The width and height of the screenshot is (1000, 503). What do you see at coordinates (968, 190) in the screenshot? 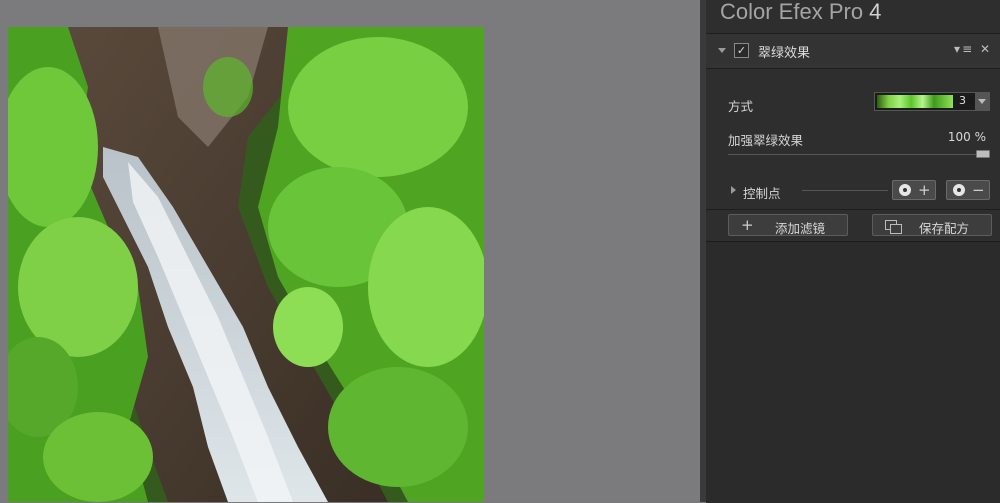
I see `remove-control-point-button: −` at bounding box center [968, 190].